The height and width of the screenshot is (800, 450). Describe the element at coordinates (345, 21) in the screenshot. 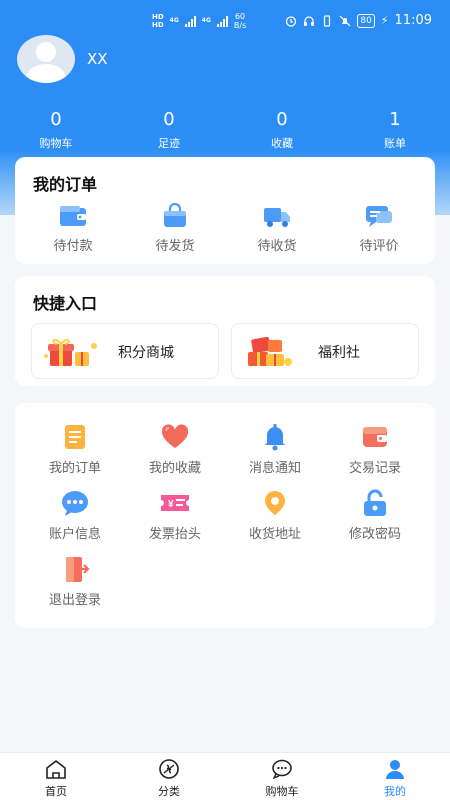

I see `mute-icon` at that location.